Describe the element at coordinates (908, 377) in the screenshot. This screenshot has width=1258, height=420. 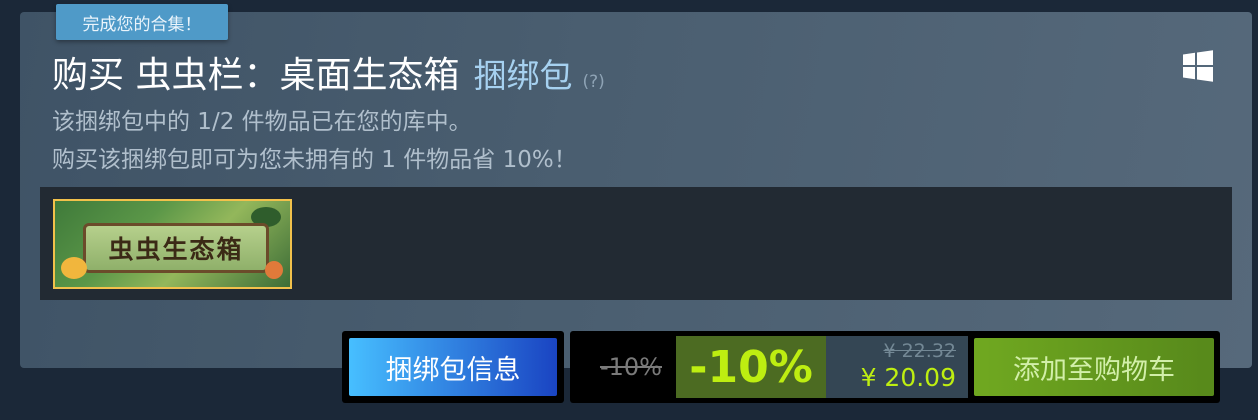
I see `final-price: ¥ 20.09` at that location.